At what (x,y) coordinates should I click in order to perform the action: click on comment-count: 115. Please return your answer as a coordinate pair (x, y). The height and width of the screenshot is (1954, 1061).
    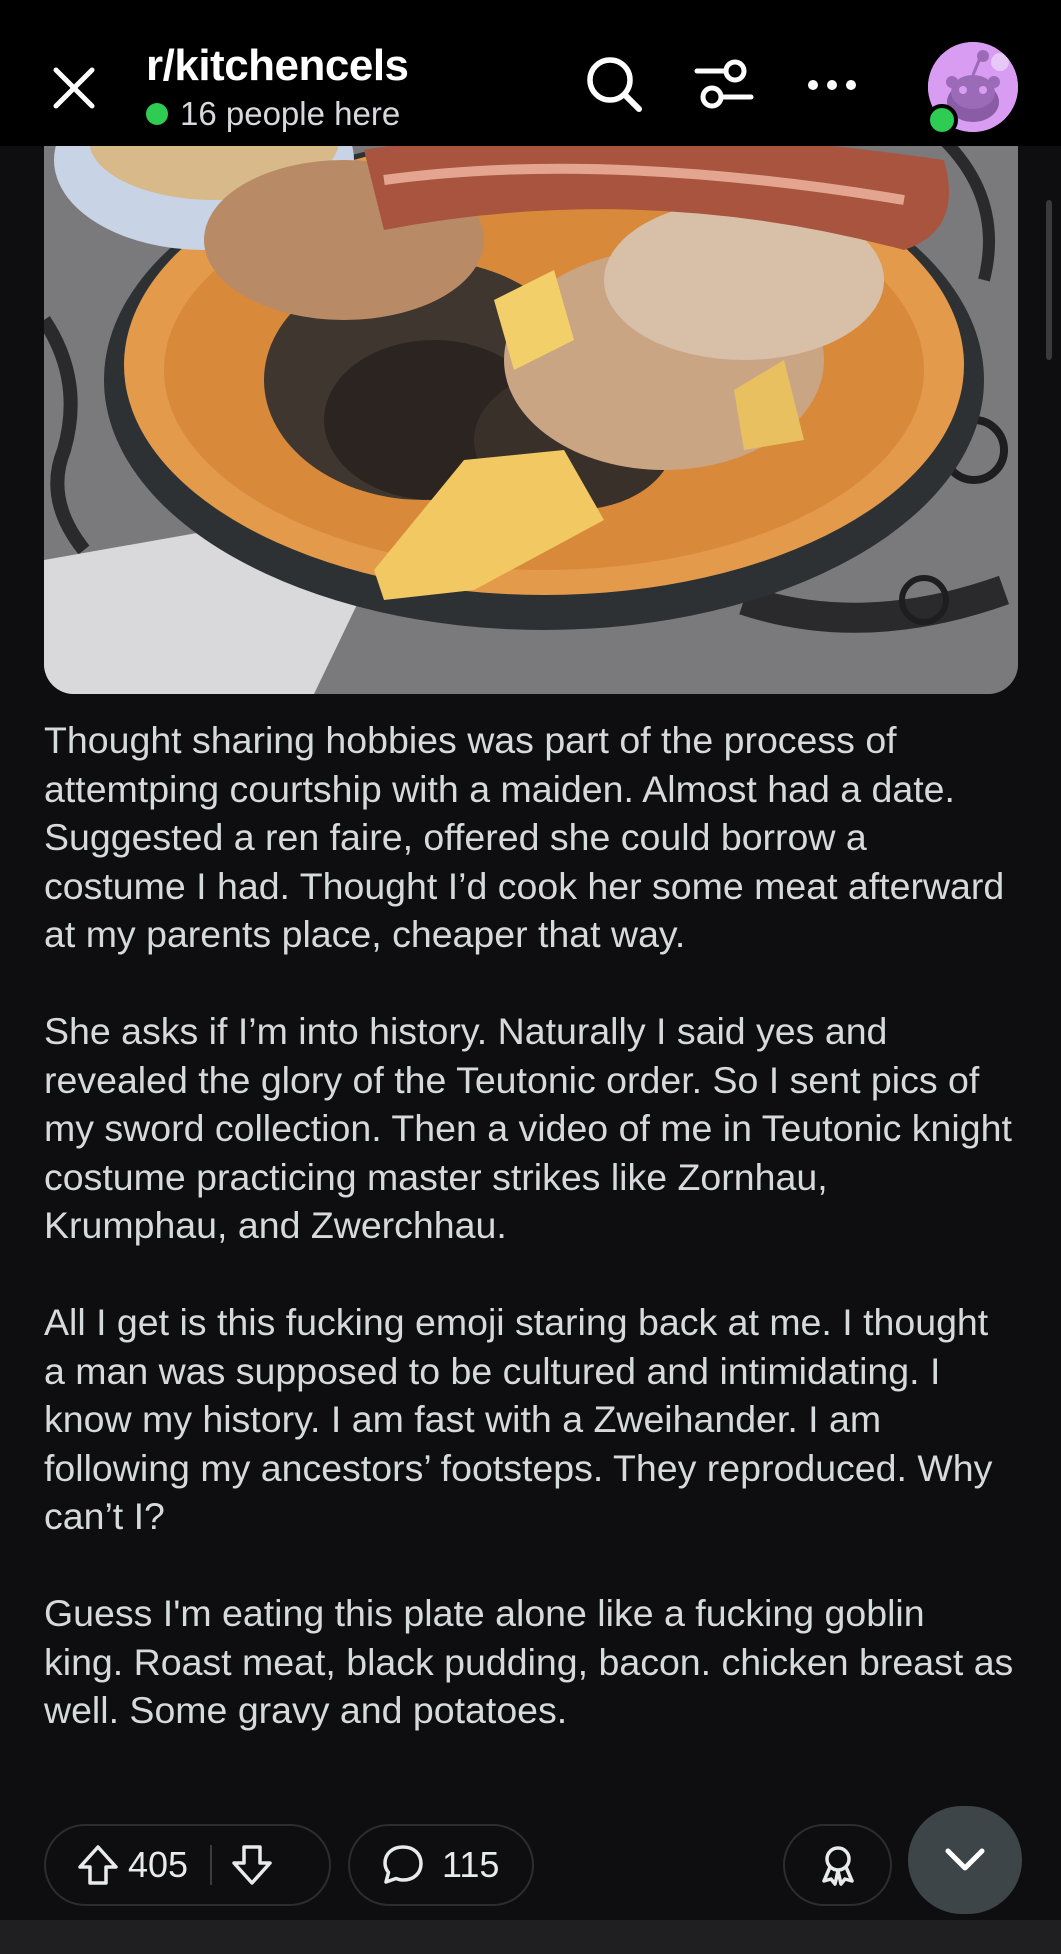
    Looking at the image, I should click on (471, 1864).